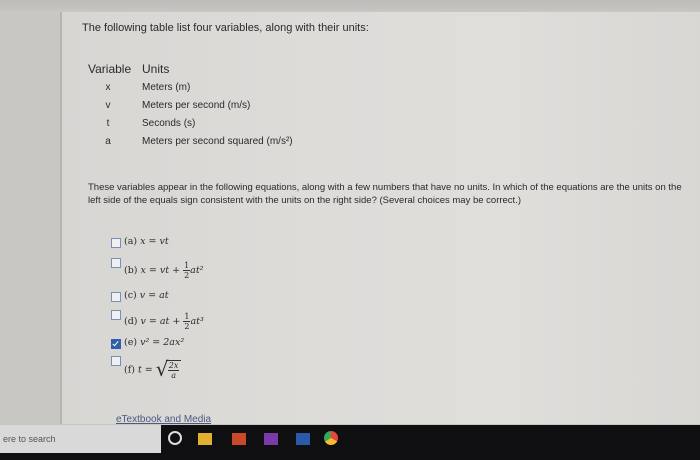 This screenshot has width=700, height=460. Describe the element at coordinates (154, 241) in the screenshot. I see `choice-equation: x = vt` at that location.